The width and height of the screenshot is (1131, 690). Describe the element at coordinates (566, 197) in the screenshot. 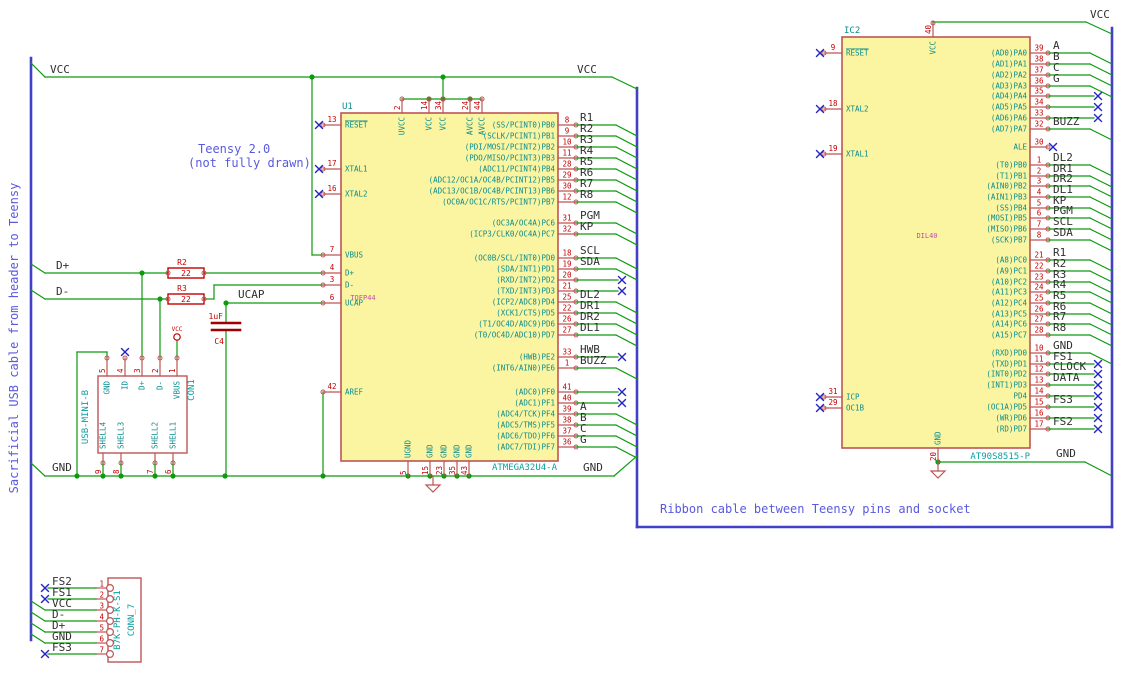

I see `pin-number: 12` at that location.